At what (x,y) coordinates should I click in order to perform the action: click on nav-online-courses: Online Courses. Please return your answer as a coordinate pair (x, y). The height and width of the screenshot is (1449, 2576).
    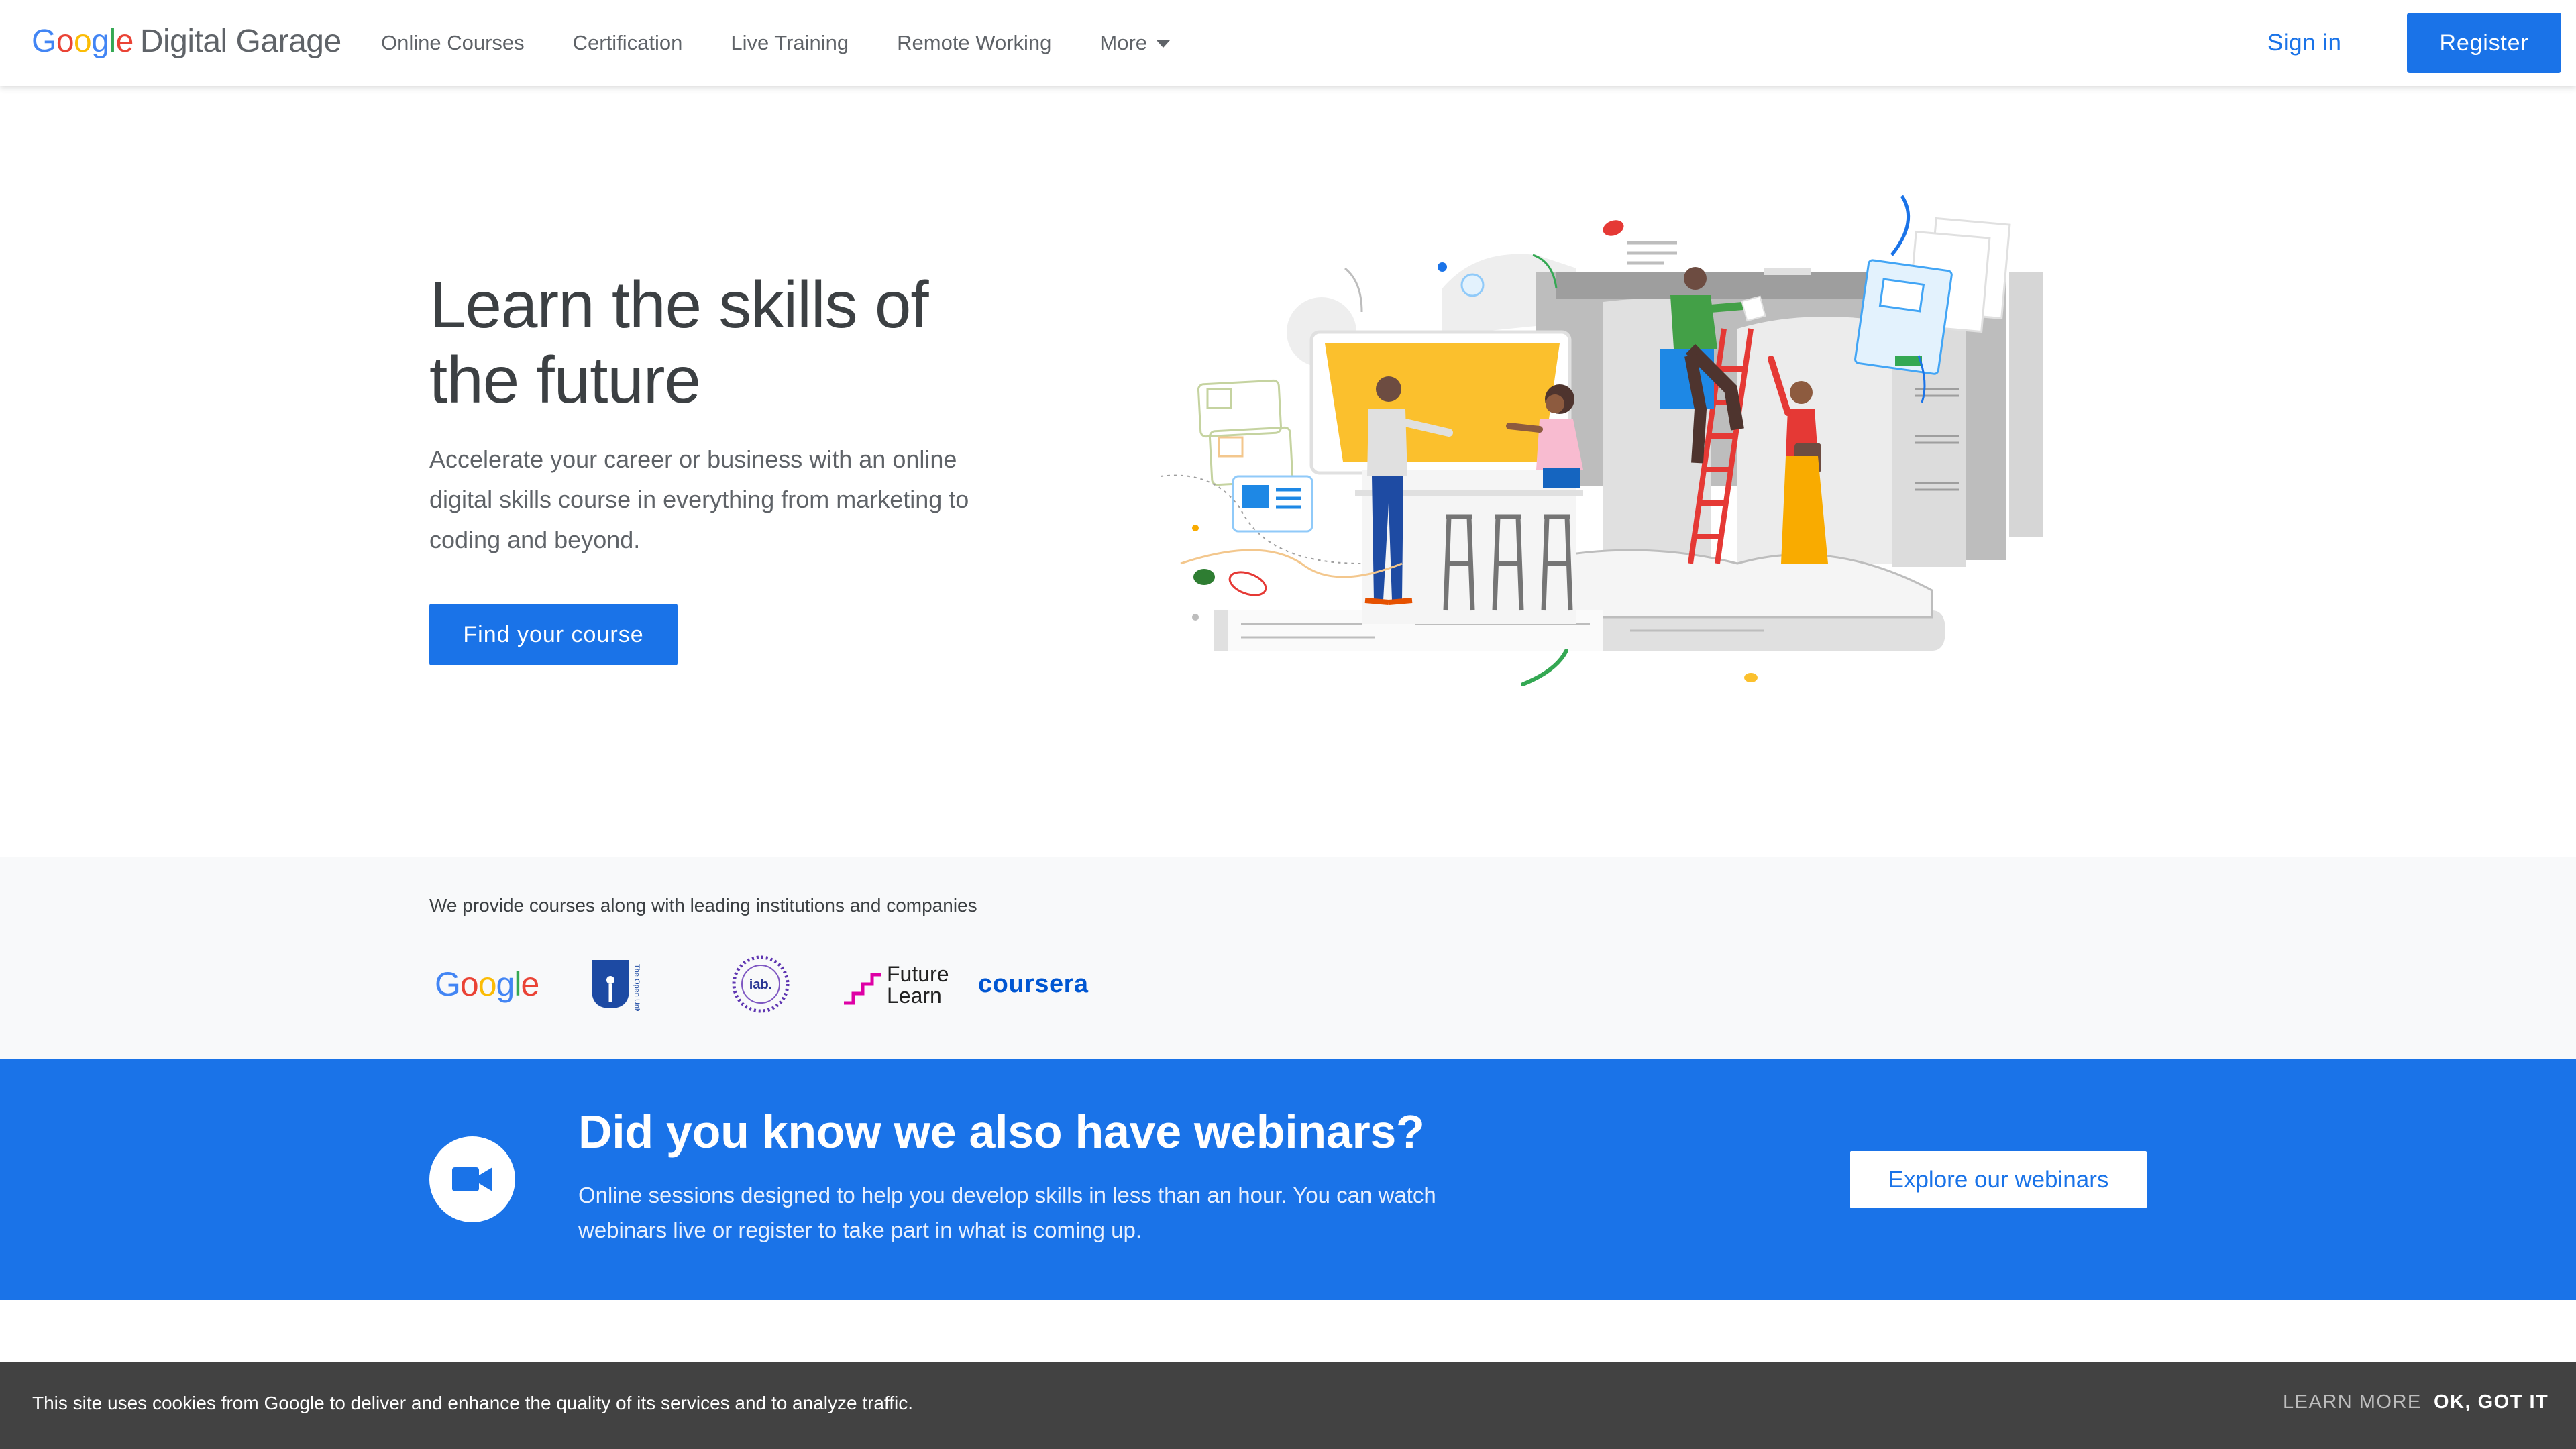
    Looking at the image, I should click on (453, 43).